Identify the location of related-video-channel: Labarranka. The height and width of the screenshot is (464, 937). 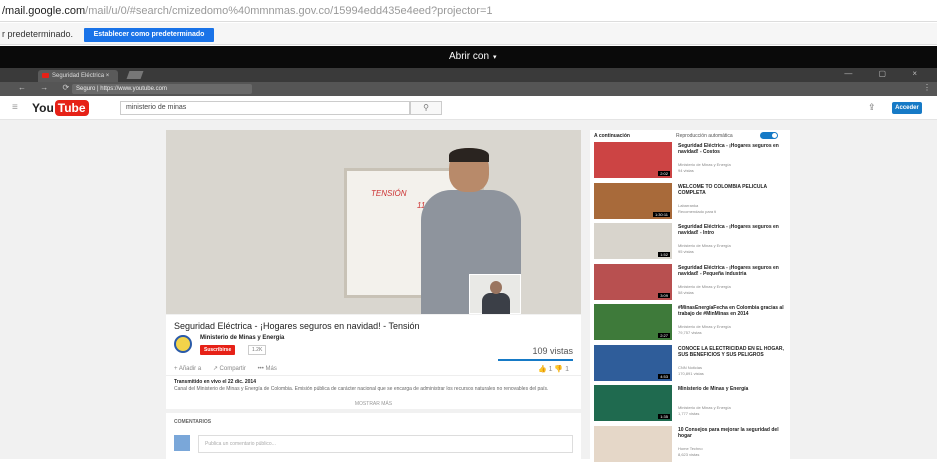
(688, 205).